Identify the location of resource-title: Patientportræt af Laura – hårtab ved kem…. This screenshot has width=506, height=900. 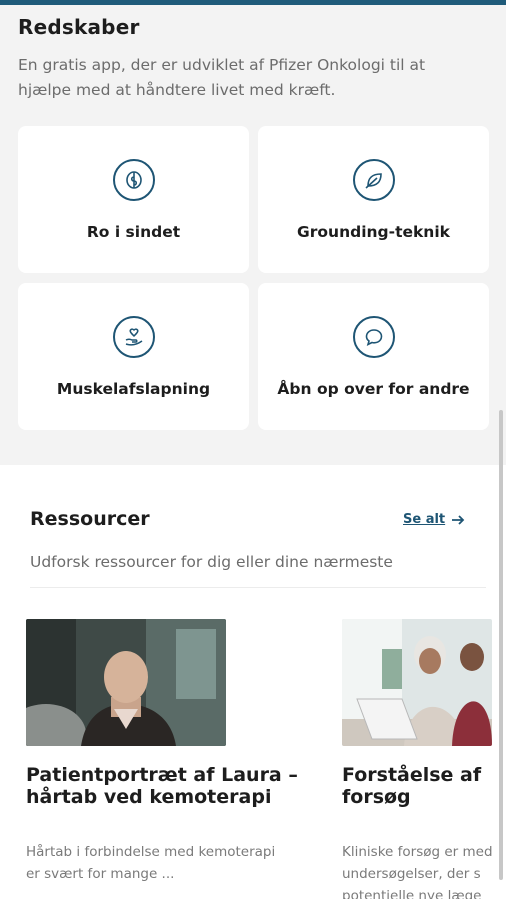
(162, 786).